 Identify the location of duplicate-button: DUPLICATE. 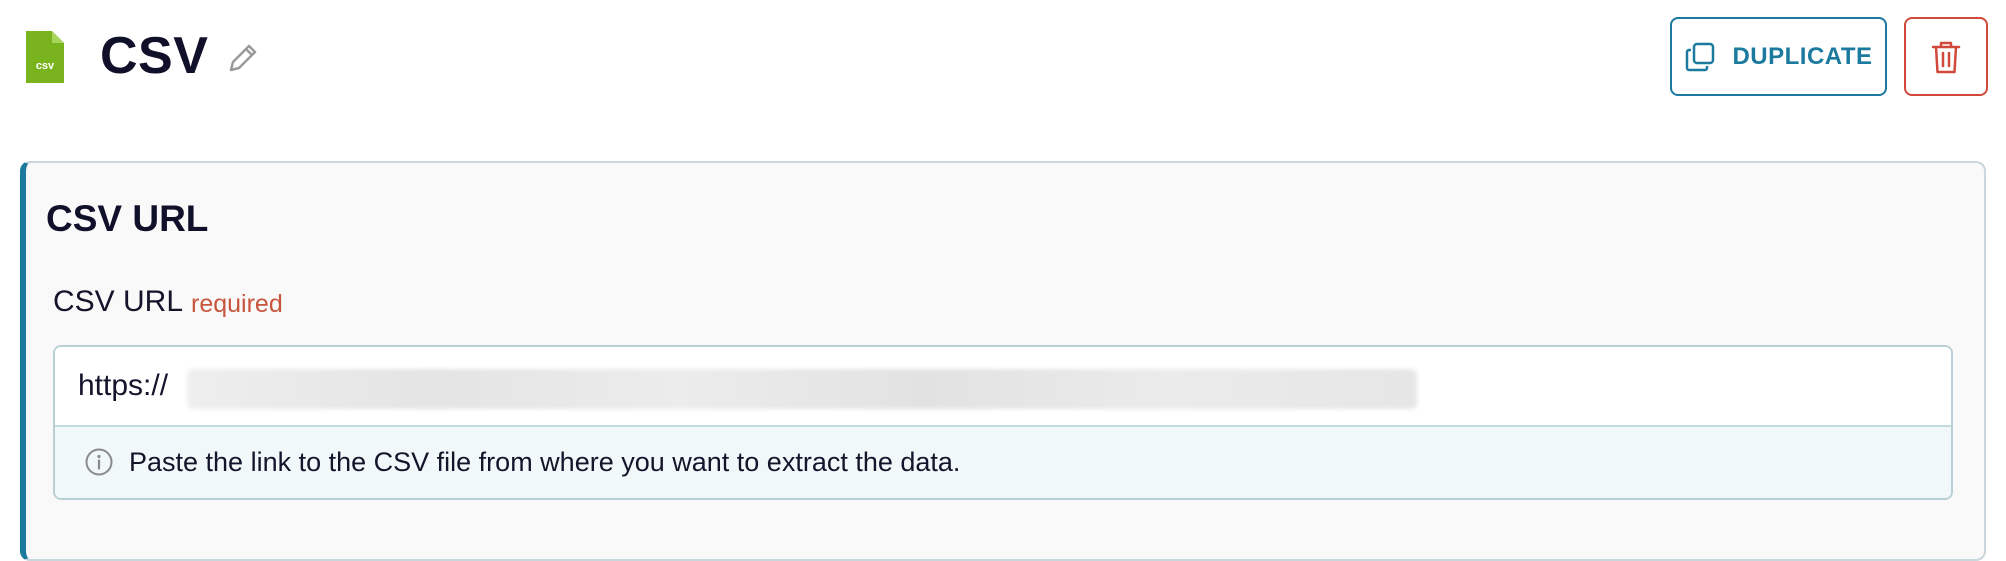
(1778, 56).